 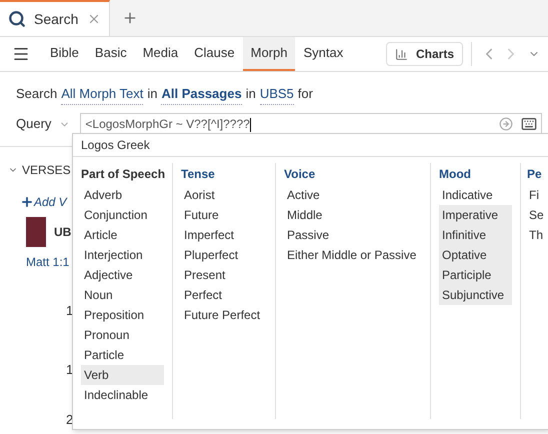 What do you see at coordinates (475, 255) in the screenshot?
I see `option-item: Optative` at bounding box center [475, 255].